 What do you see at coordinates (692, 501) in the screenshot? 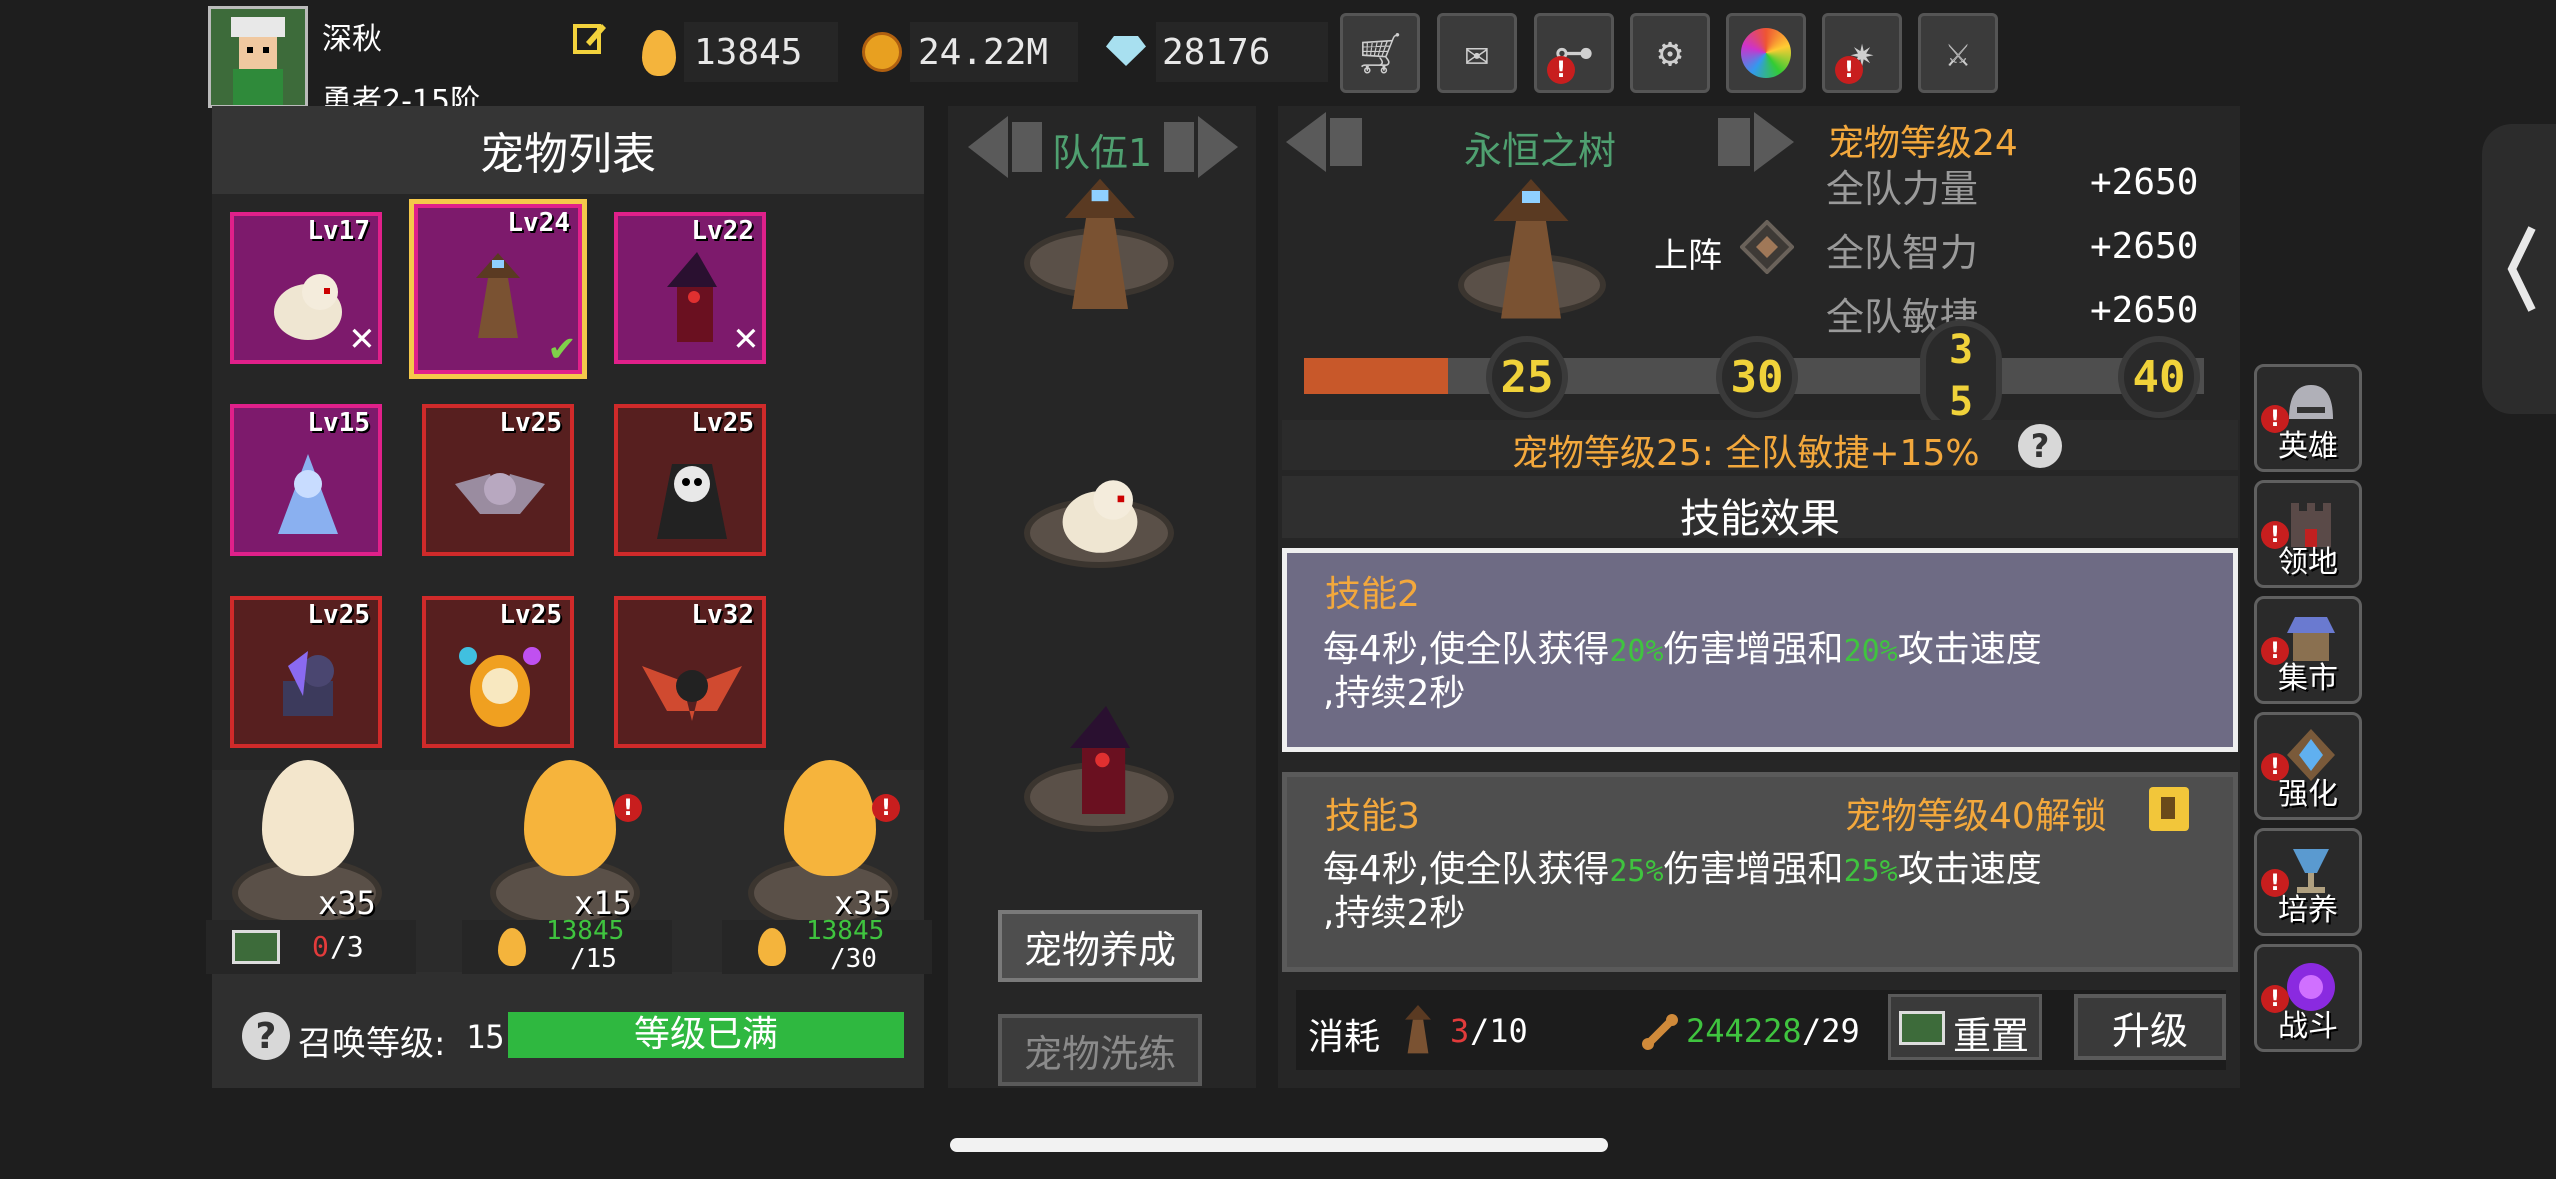
I see `pet-reaper` at bounding box center [692, 501].